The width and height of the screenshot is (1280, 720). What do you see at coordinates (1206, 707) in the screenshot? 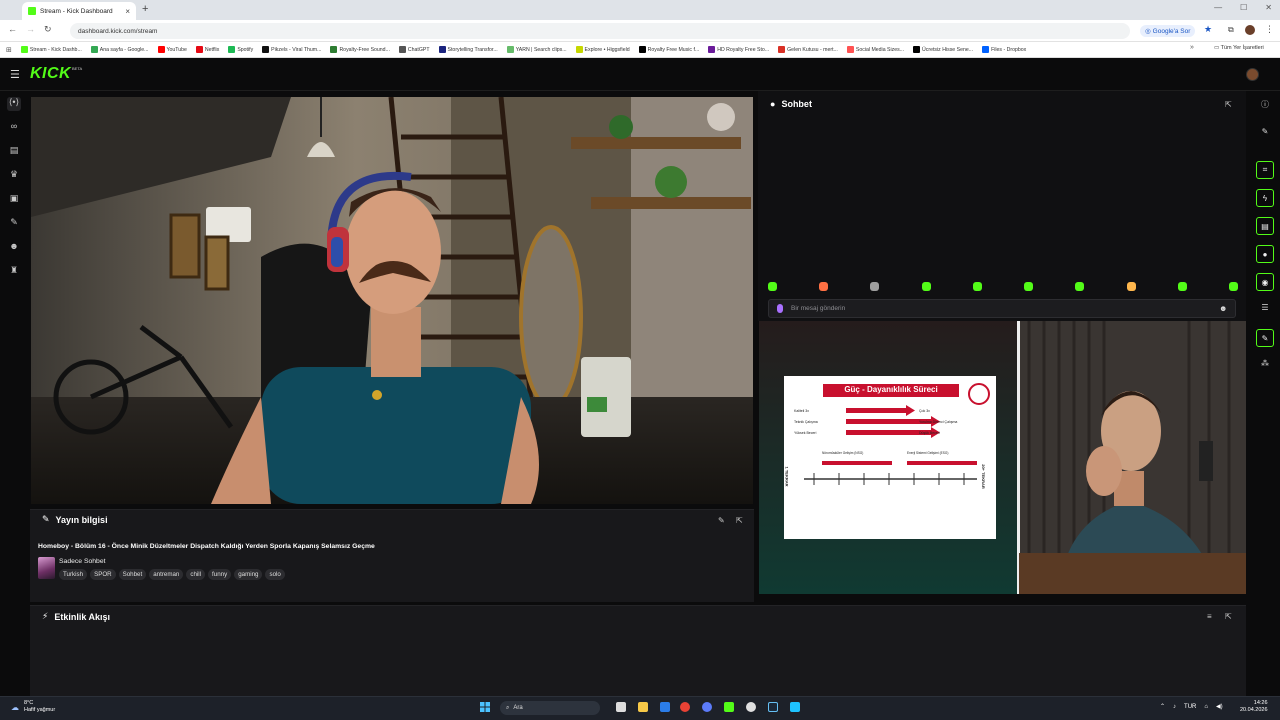
I see `network-icon: ⌂` at bounding box center [1206, 707].